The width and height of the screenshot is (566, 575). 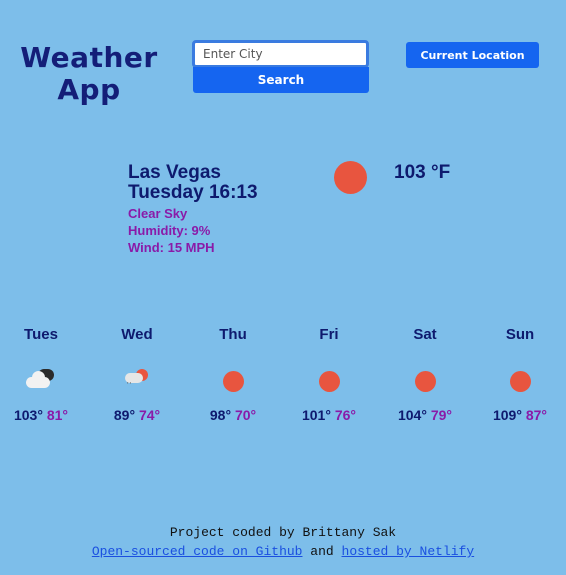 I want to click on weather-description: Clear Sky, so click(x=158, y=213).